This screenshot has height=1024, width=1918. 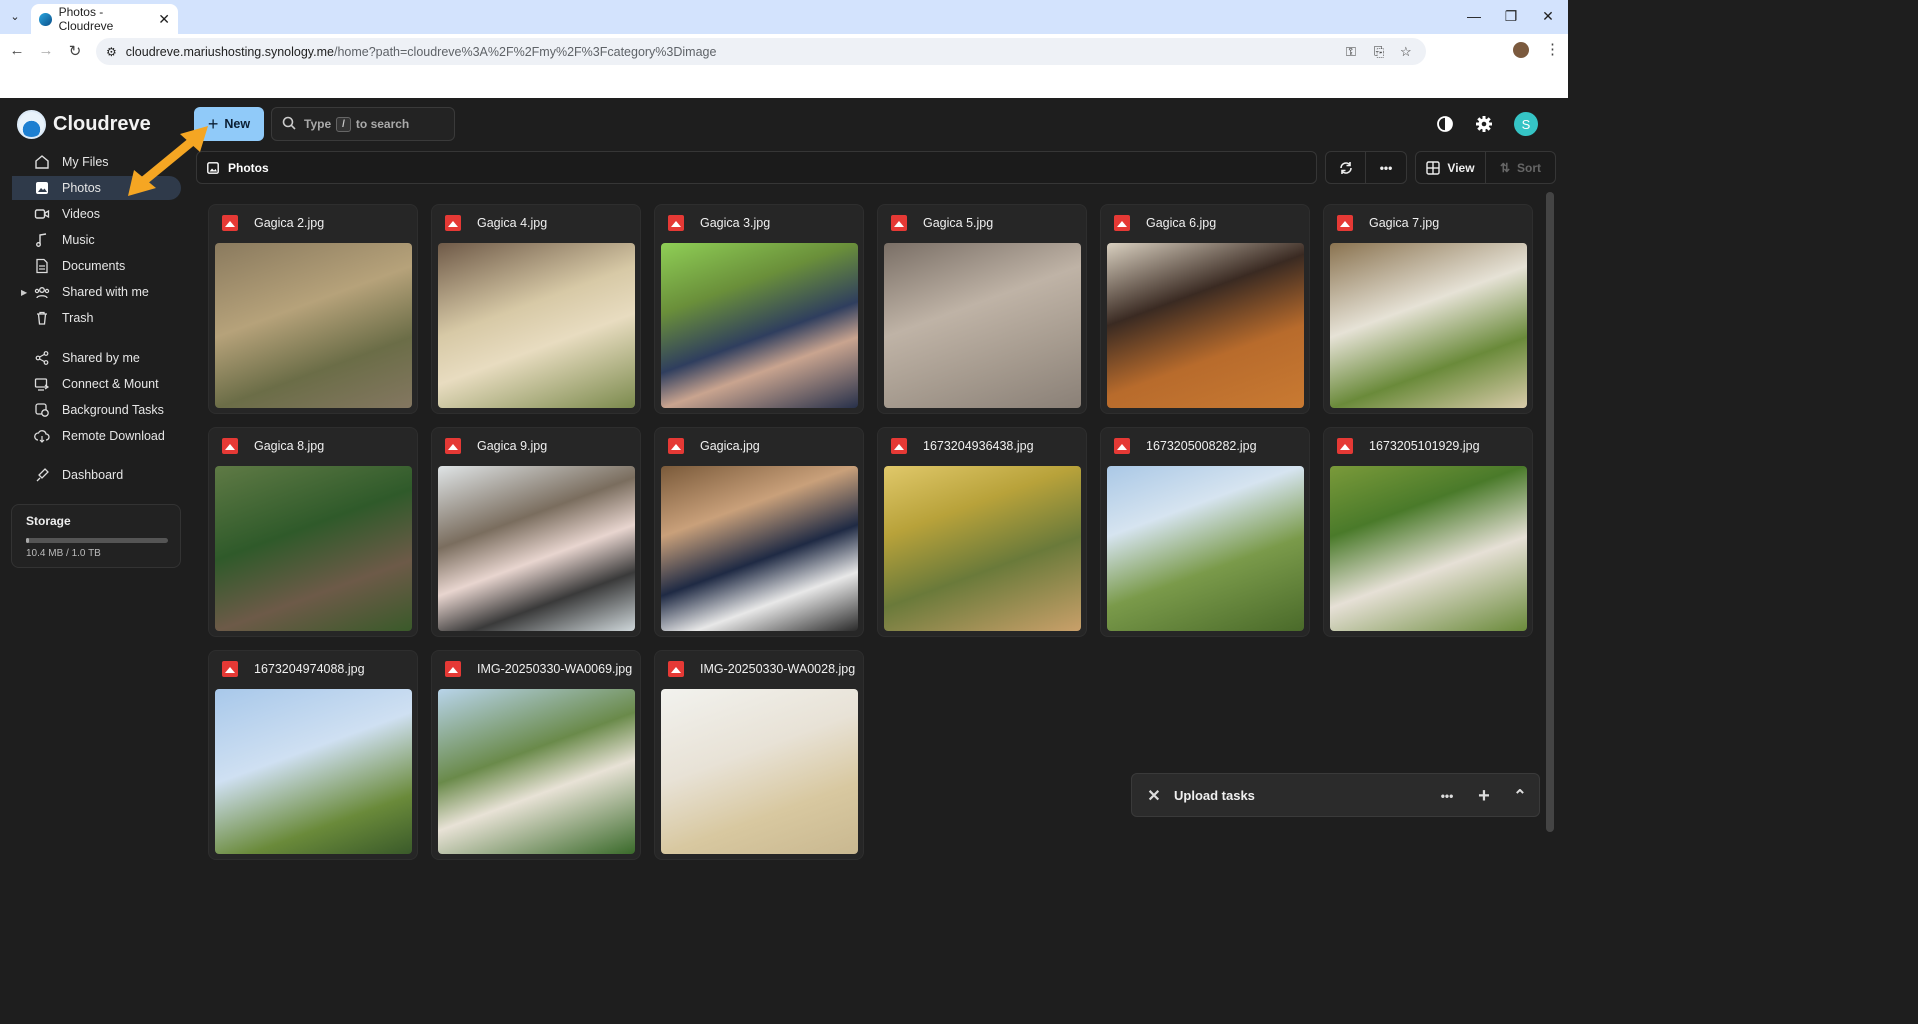 I want to click on home-icon, so click(x=42, y=162).